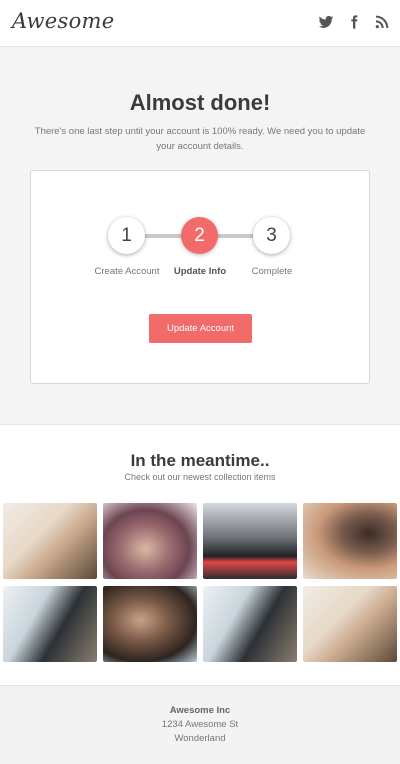  What do you see at coordinates (200, 710) in the screenshot?
I see `footer-company: Awesome Inc` at bounding box center [200, 710].